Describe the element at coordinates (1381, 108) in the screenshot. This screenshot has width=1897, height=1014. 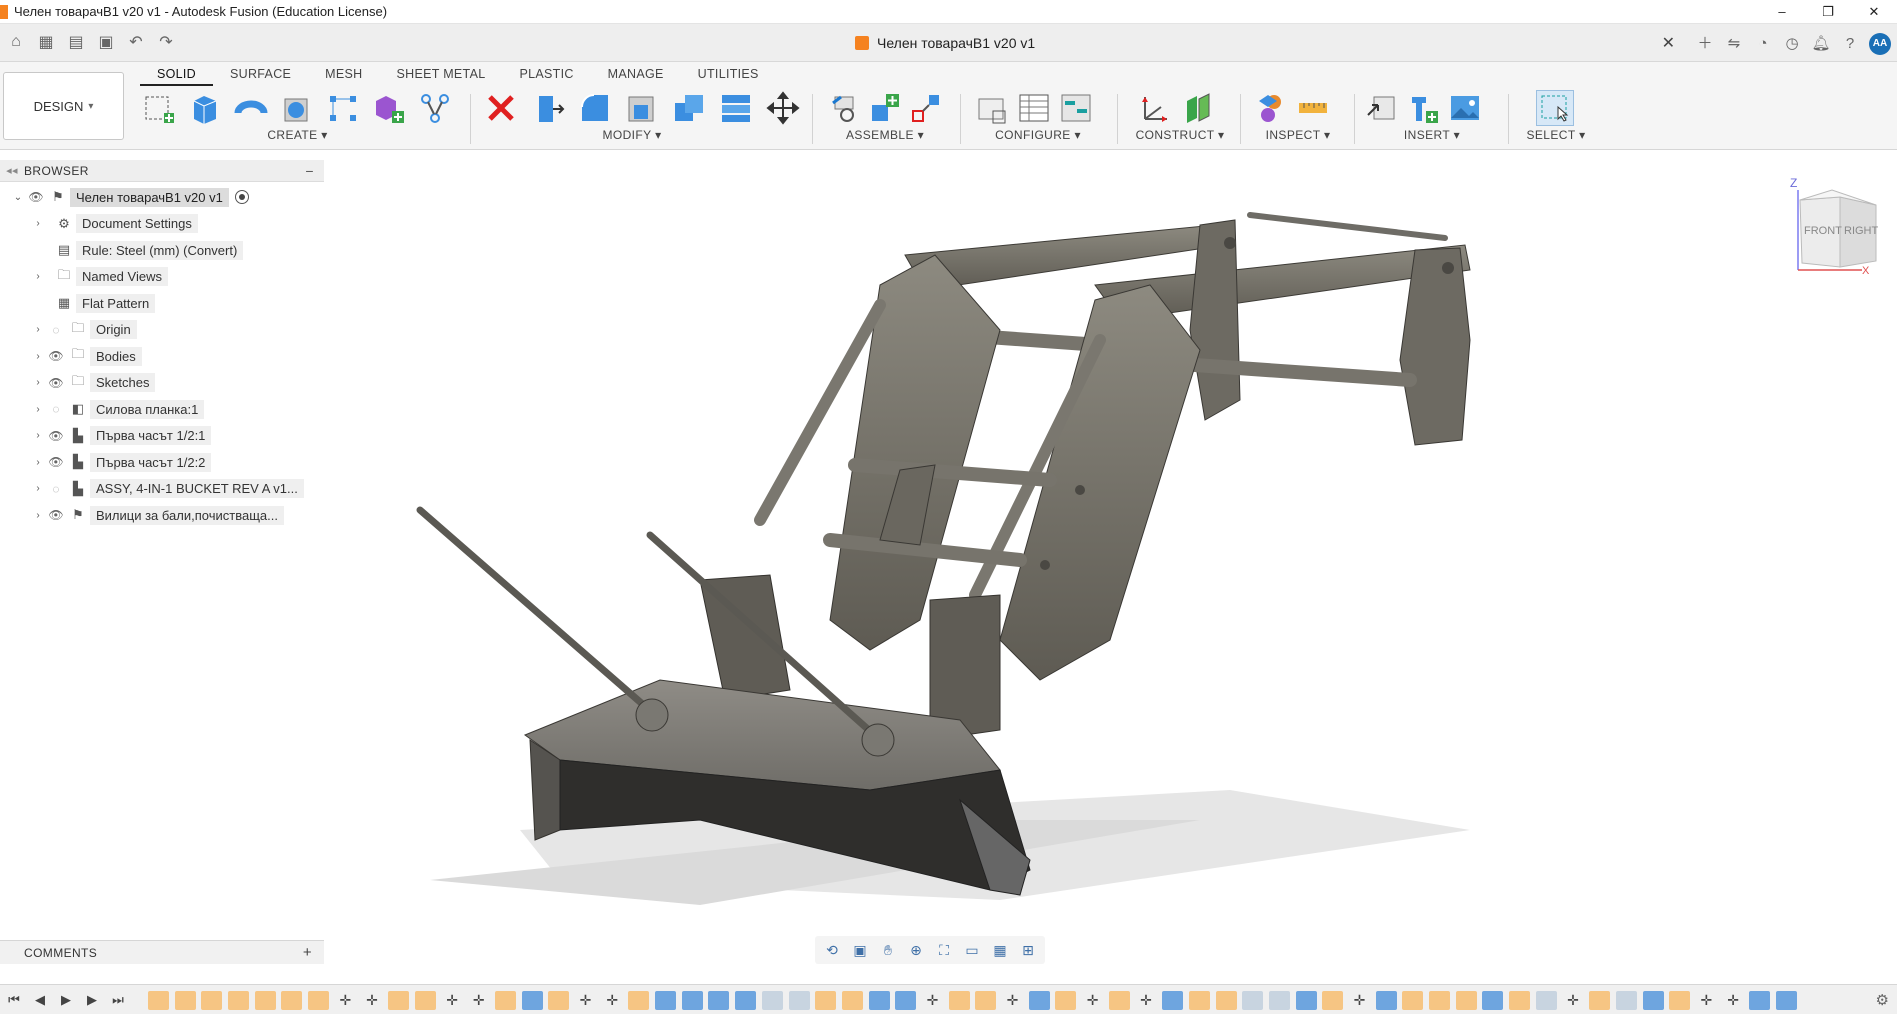
I see `insert-derive-icon` at that location.